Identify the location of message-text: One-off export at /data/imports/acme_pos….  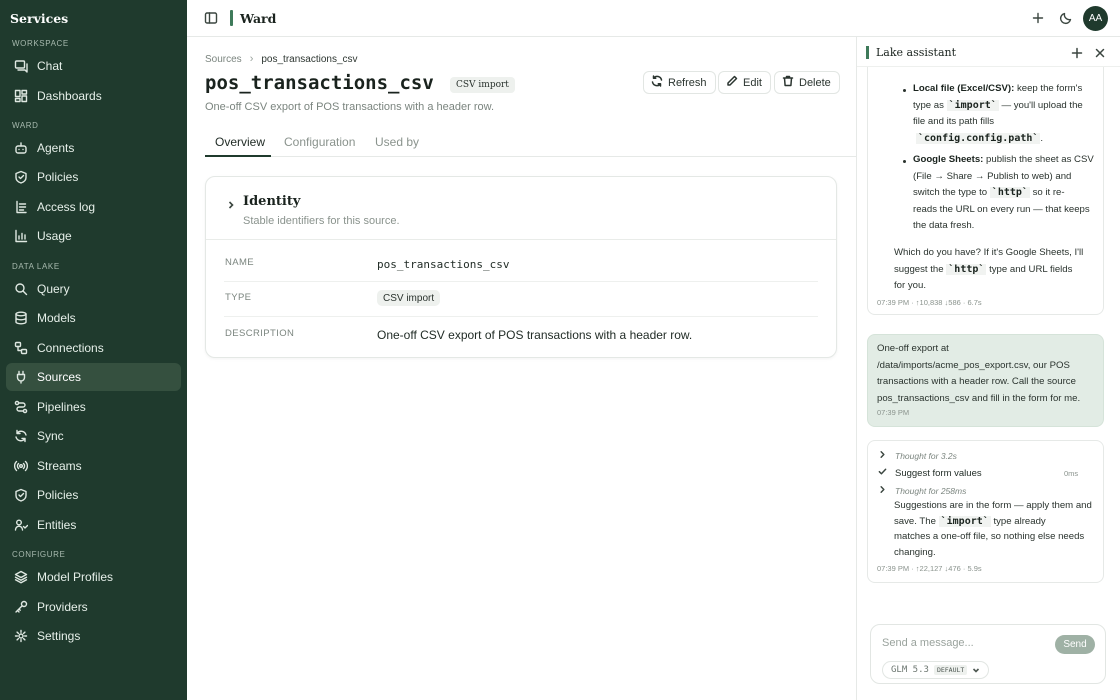
(979, 373).